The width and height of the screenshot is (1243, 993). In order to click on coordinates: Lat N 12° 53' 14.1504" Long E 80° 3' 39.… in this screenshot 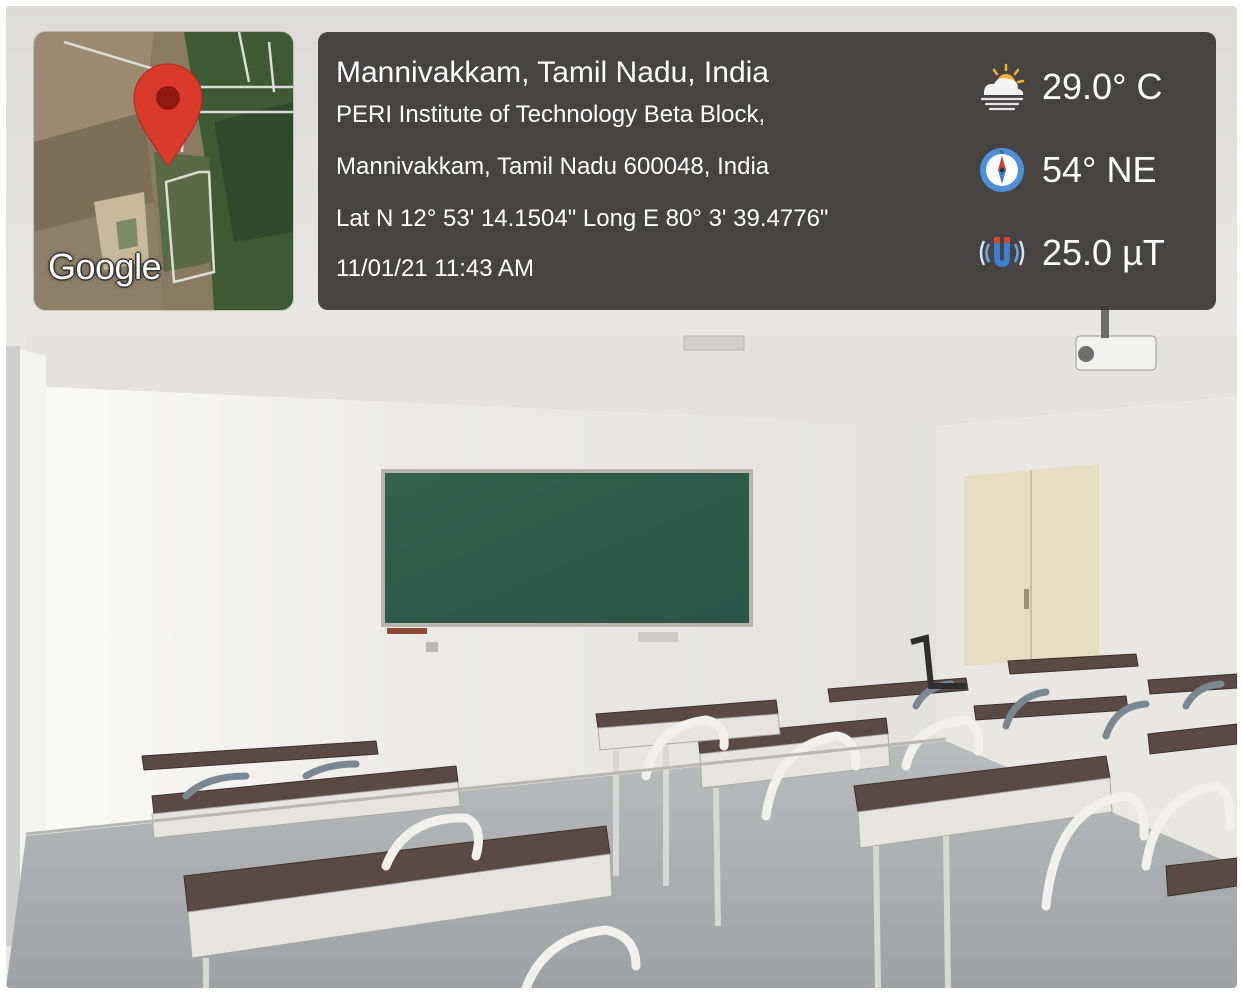, I will do `click(582, 218)`.